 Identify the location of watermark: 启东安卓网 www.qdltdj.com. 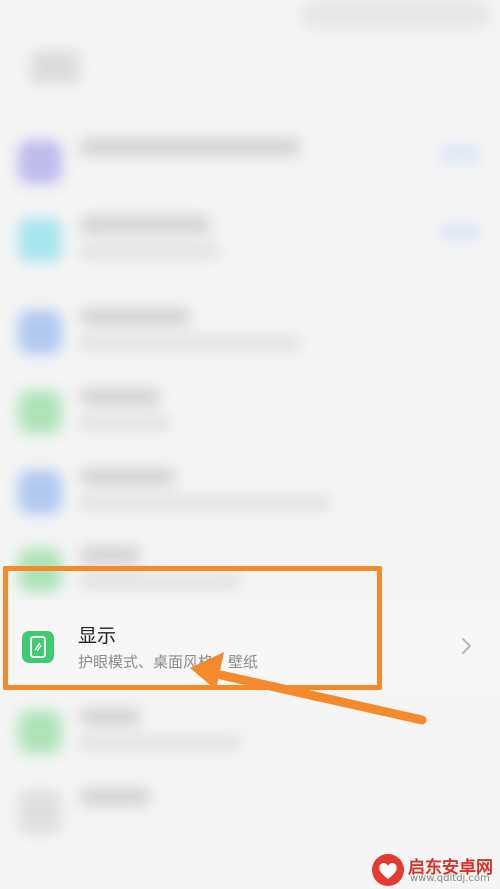
(434, 870).